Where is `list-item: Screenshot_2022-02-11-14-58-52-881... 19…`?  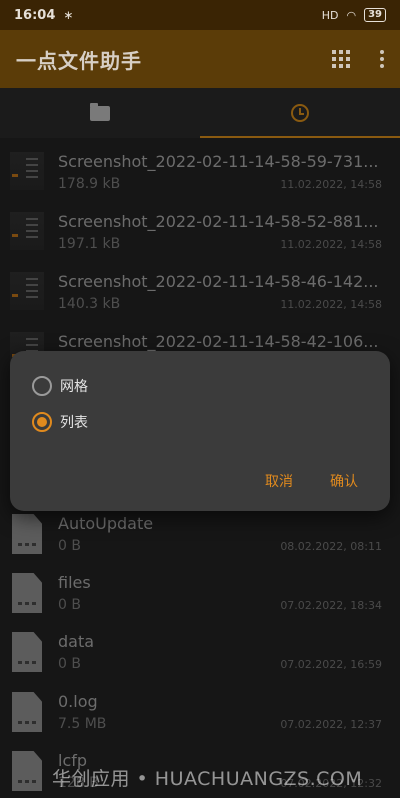
list-item: Screenshot_2022-02-11-14-58-52-881... 19… is located at coordinates (200, 228).